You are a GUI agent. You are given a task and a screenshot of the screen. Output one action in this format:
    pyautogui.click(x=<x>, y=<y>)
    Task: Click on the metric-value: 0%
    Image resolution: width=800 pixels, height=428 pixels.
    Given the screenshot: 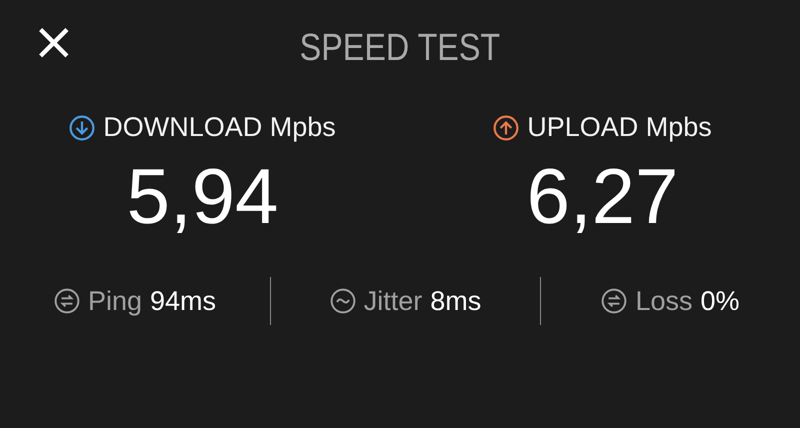 What is the action you would take?
    pyautogui.click(x=720, y=301)
    